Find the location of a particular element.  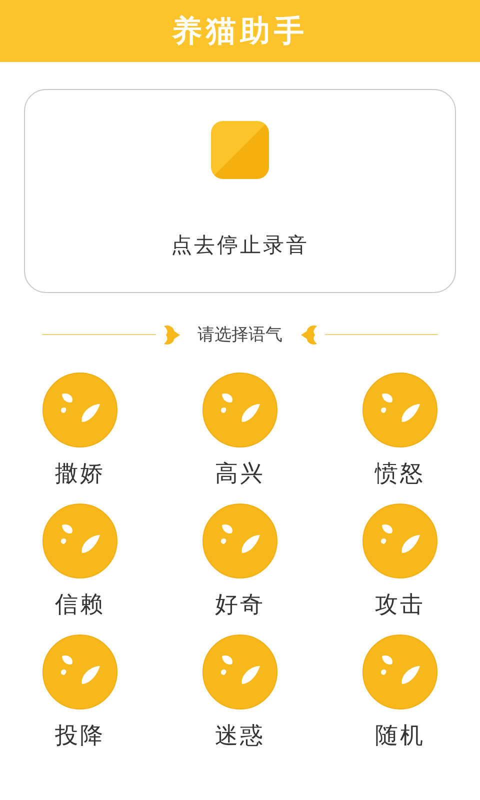

stop-button is located at coordinates (240, 150).